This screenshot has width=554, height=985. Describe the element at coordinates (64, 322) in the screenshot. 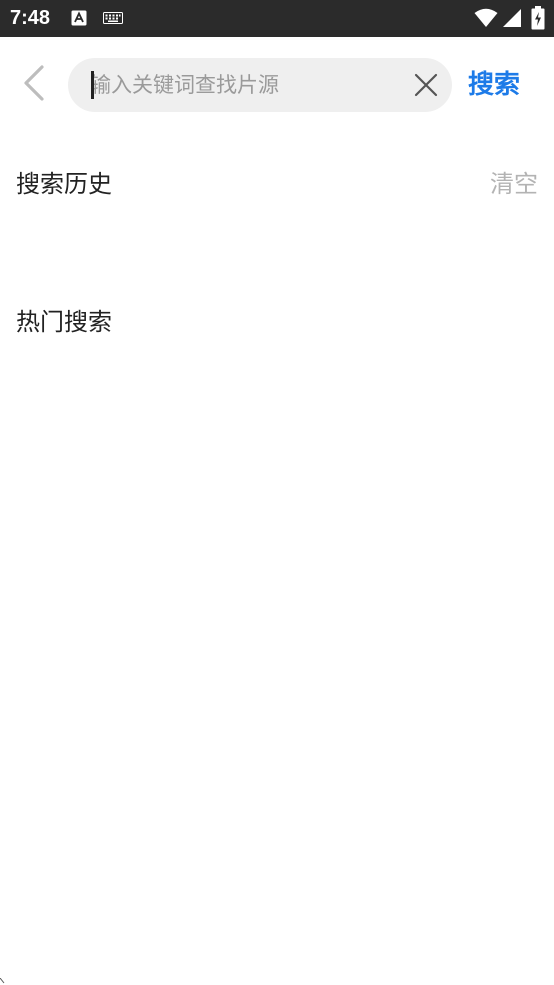

I see `hot-search-title: 热门搜索` at that location.